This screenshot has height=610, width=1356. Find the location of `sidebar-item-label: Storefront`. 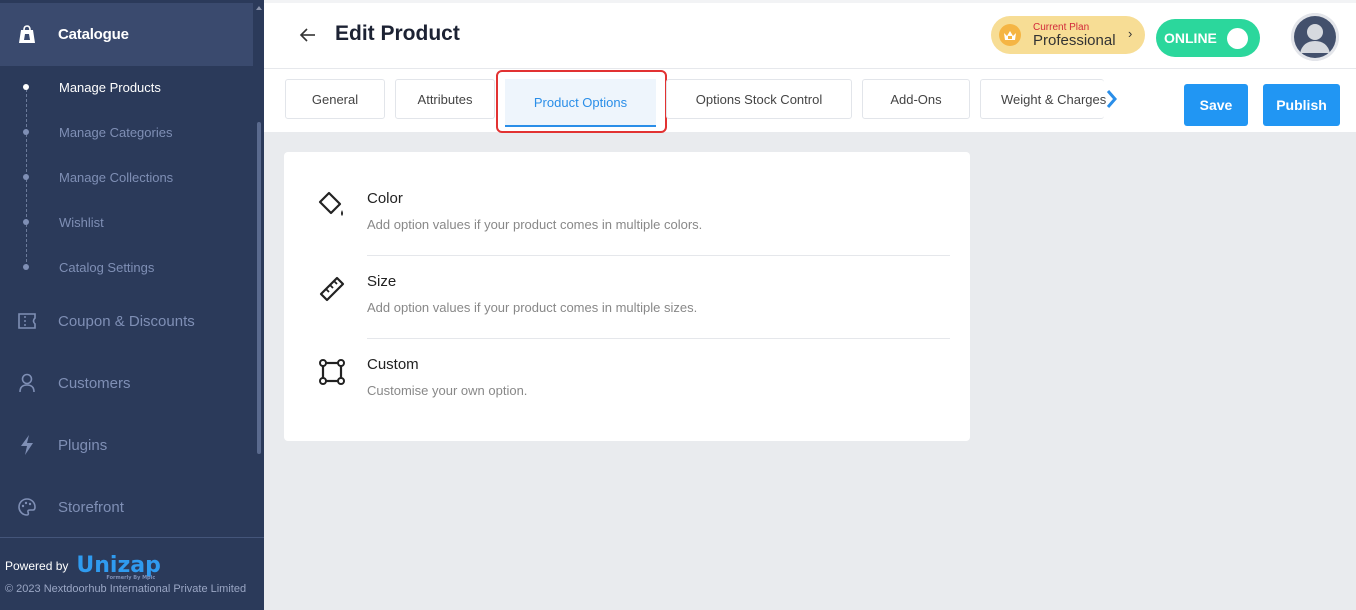

sidebar-item-label: Storefront is located at coordinates (91, 507).